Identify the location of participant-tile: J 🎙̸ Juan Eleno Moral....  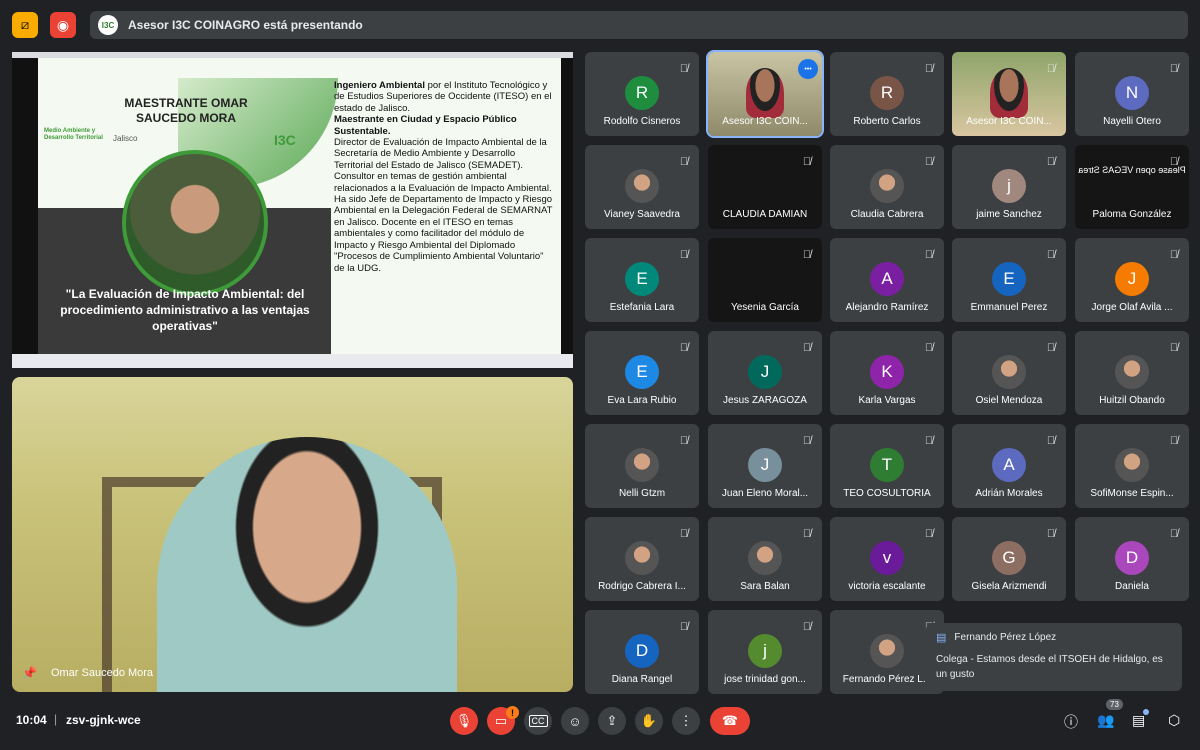
(765, 466).